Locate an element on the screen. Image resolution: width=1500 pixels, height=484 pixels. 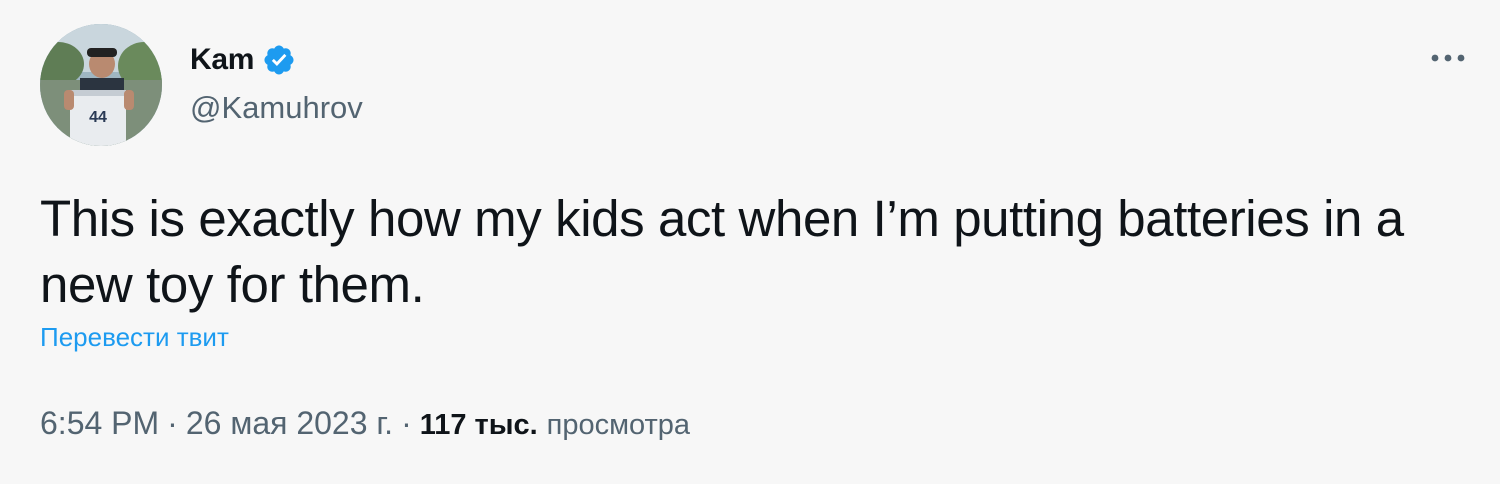
name-row: Kam is located at coordinates (276, 60).